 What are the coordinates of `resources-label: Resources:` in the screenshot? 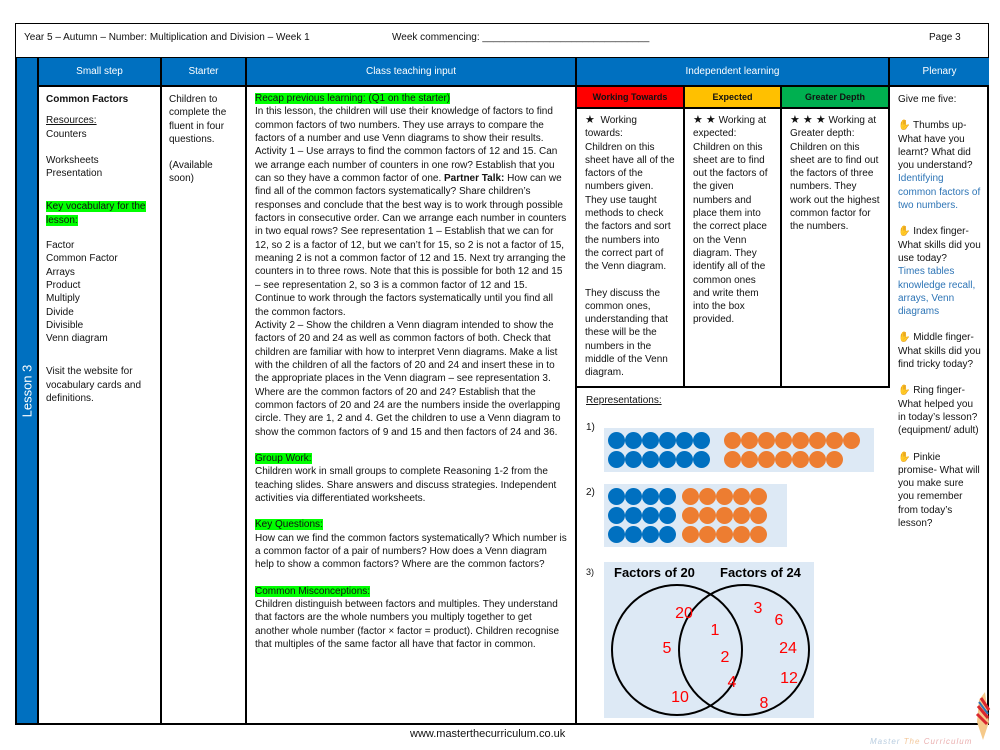 It's located at (71, 121).